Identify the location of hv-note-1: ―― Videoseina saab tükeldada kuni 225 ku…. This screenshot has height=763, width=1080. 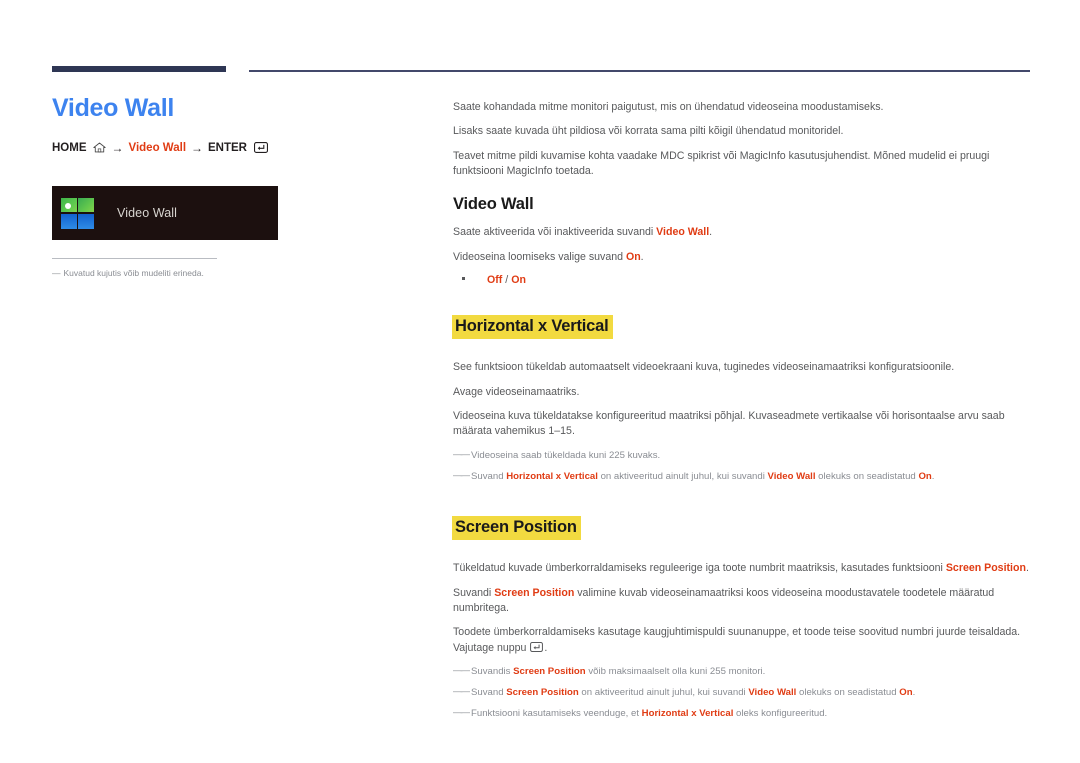
(742, 456).